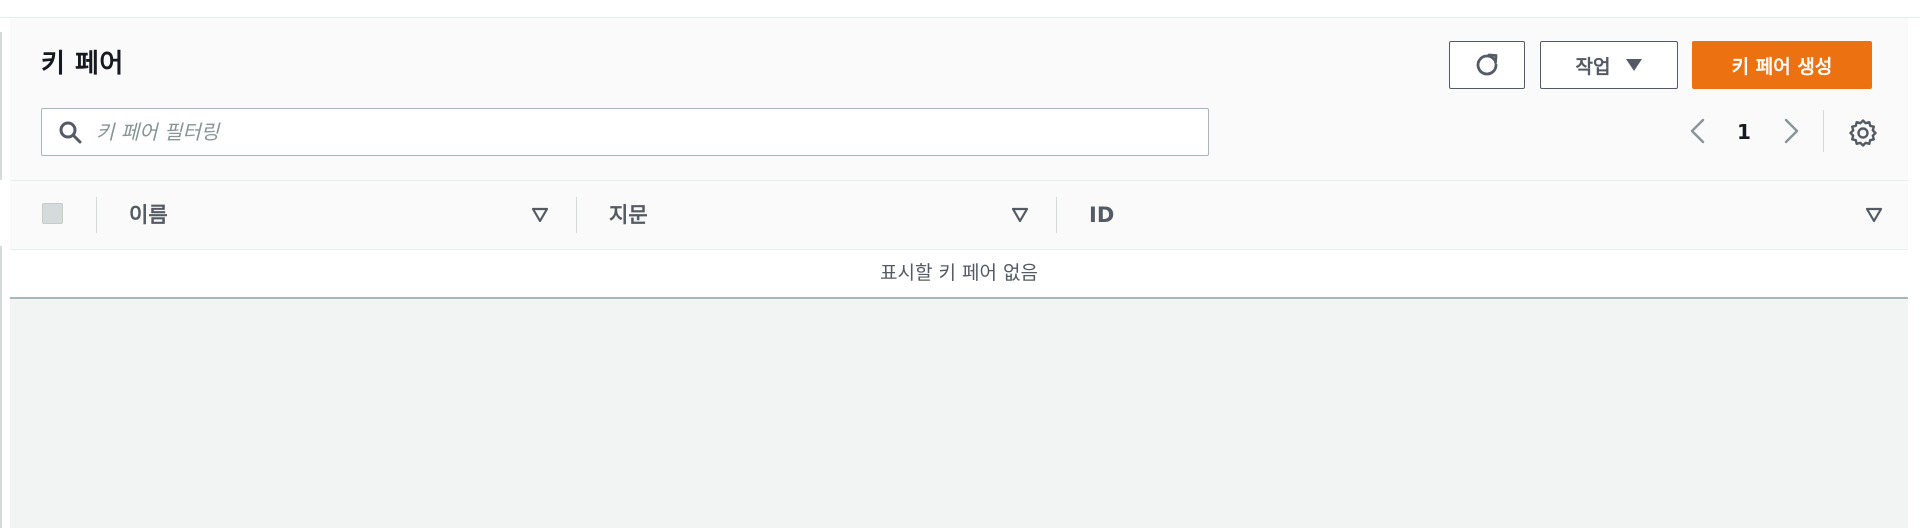 Image resolution: width=1920 pixels, height=528 pixels. What do you see at coordinates (82, 64) in the screenshot?
I see `page-title: 키 페어` at bounding box center [82, 64].